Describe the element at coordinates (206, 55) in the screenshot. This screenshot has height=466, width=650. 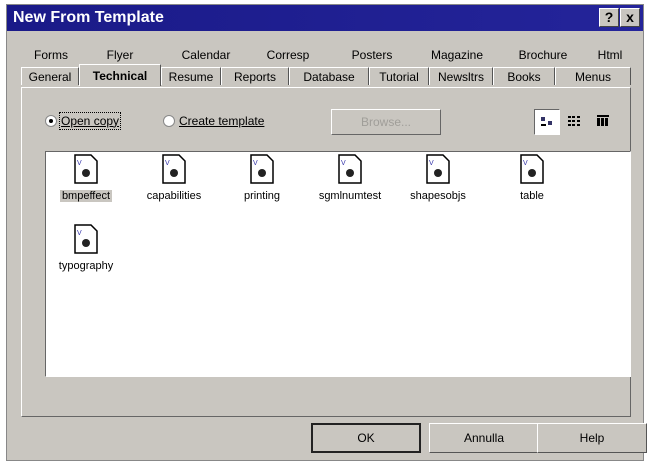
I see `tab-calendar: Calendar` at that location.